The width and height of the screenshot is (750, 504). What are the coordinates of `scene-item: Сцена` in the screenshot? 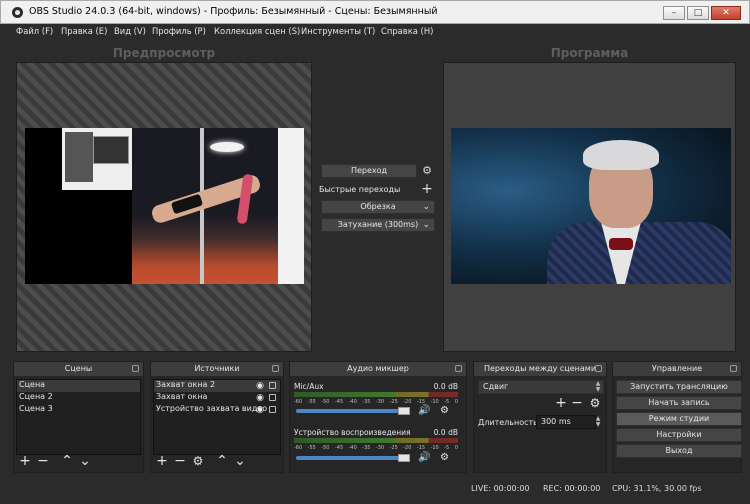 It's located at (78, 386).